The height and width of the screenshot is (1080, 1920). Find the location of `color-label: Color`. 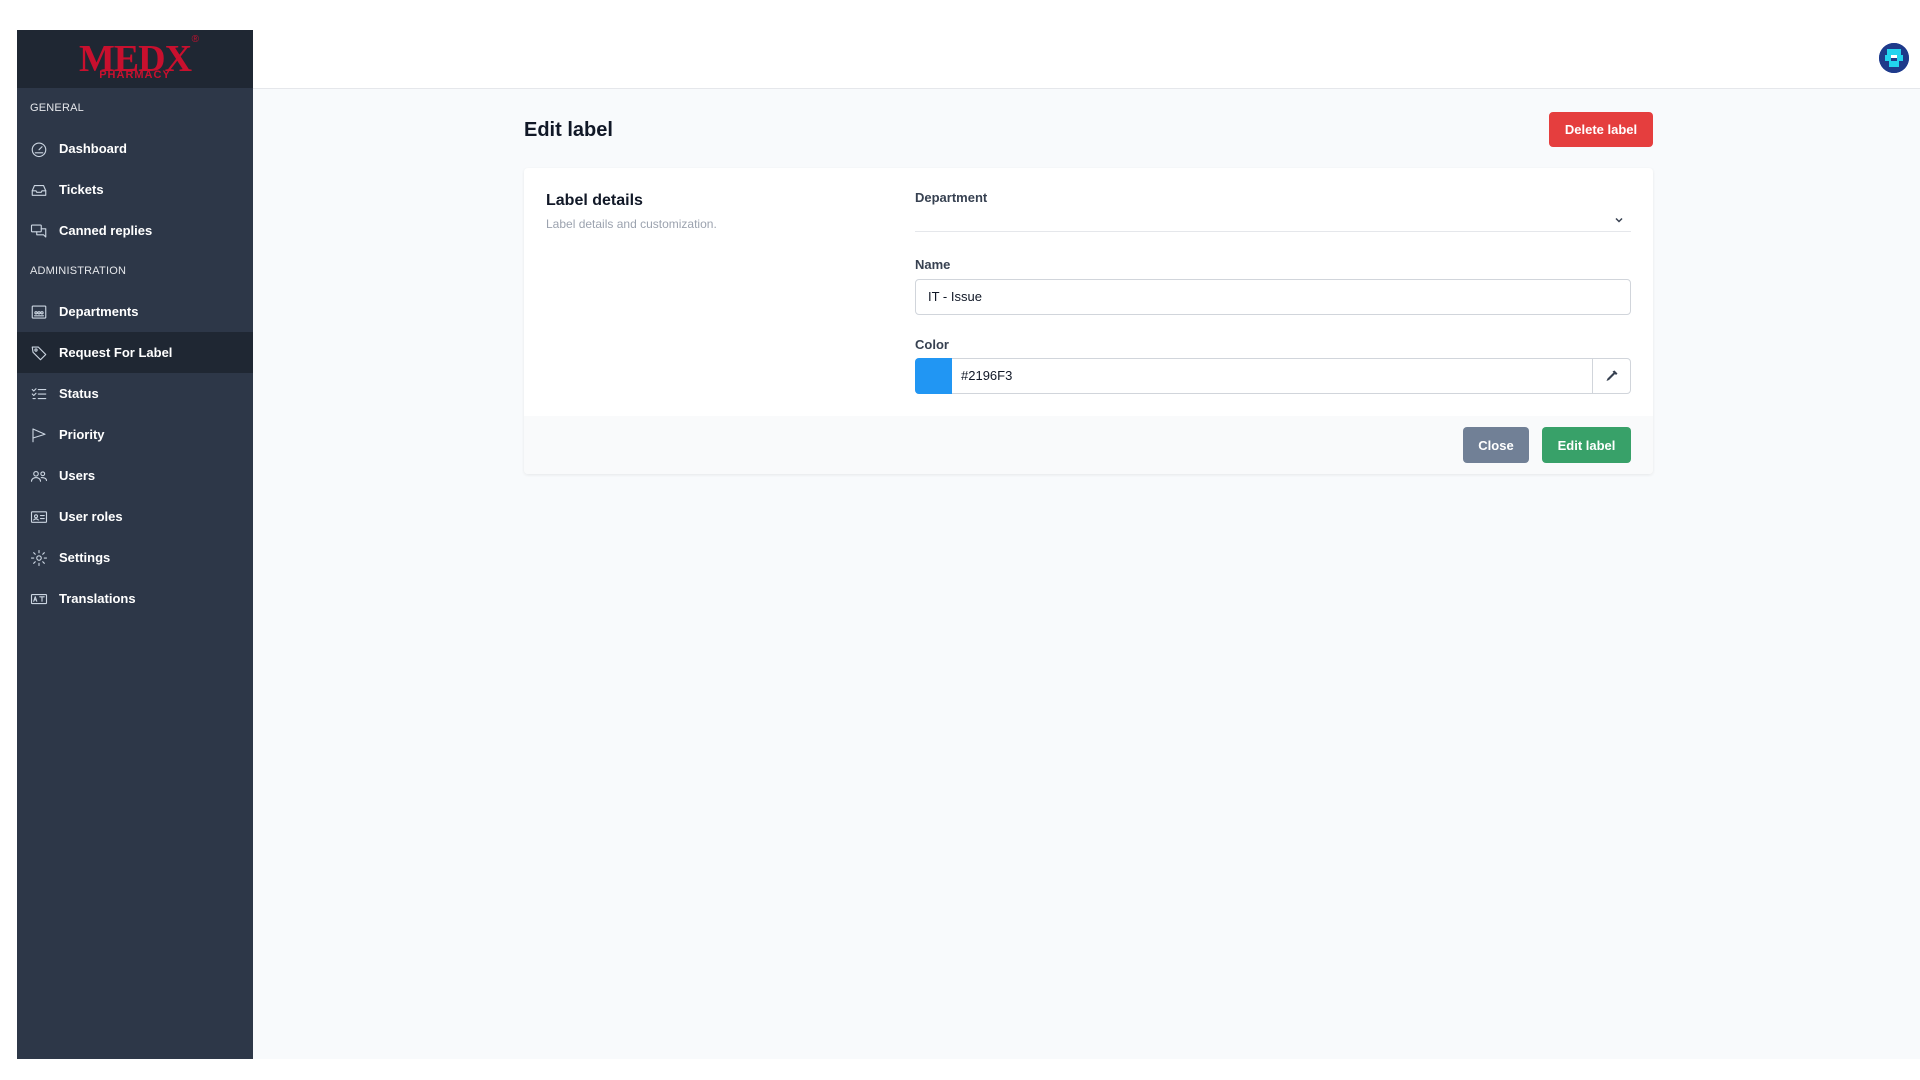

color-label: Color is located at coordinates (932, 344).